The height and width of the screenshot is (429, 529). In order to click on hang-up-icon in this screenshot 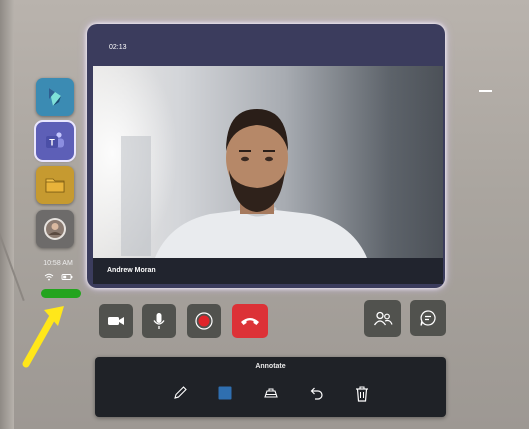, I will do `click(250, 321)`.